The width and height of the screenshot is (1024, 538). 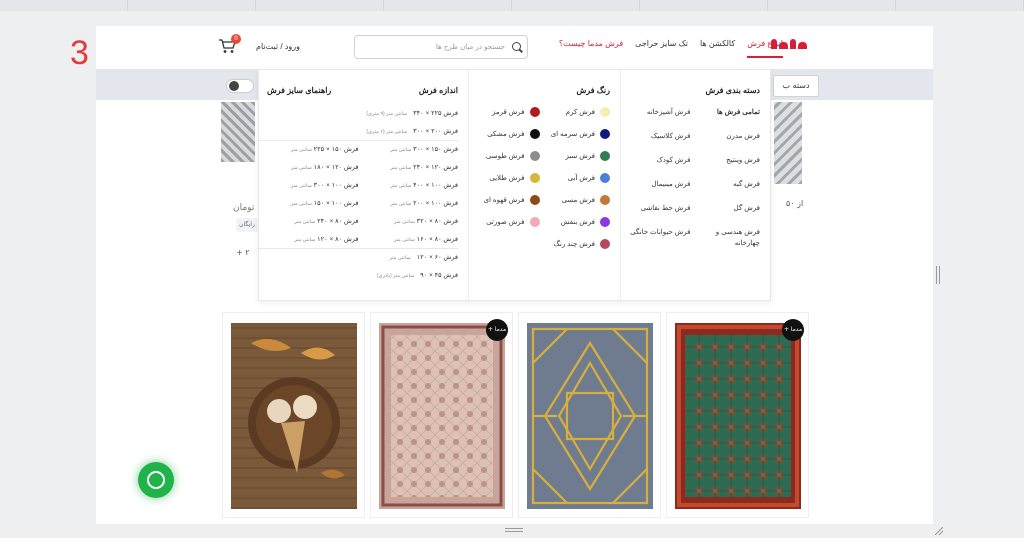 I want to click on size-item: فرش ۲۰۰ × ۳۰۰ سانتی متر (۶ متری), so click(x=357, y=132).